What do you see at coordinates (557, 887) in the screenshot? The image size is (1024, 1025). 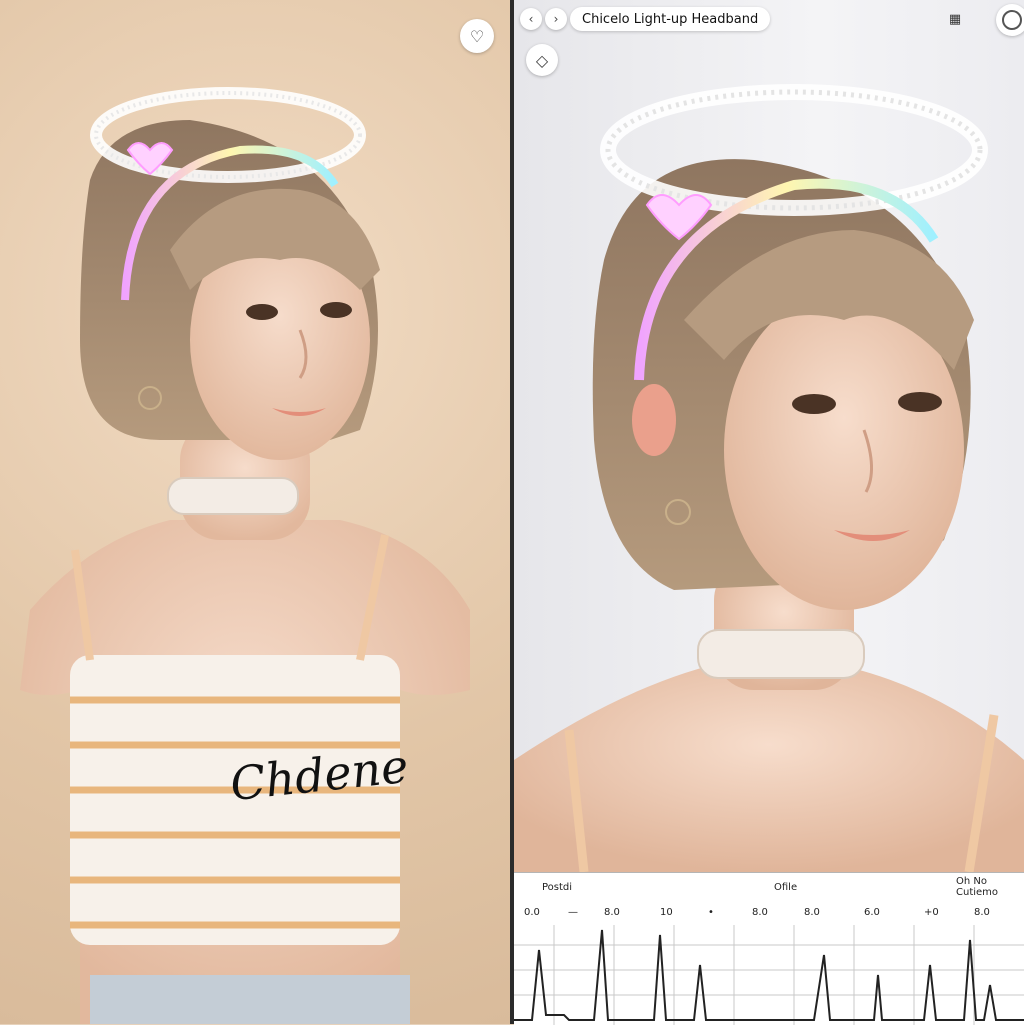 I see `graph-left-label: Postdi` at bounding box center [557, 887].